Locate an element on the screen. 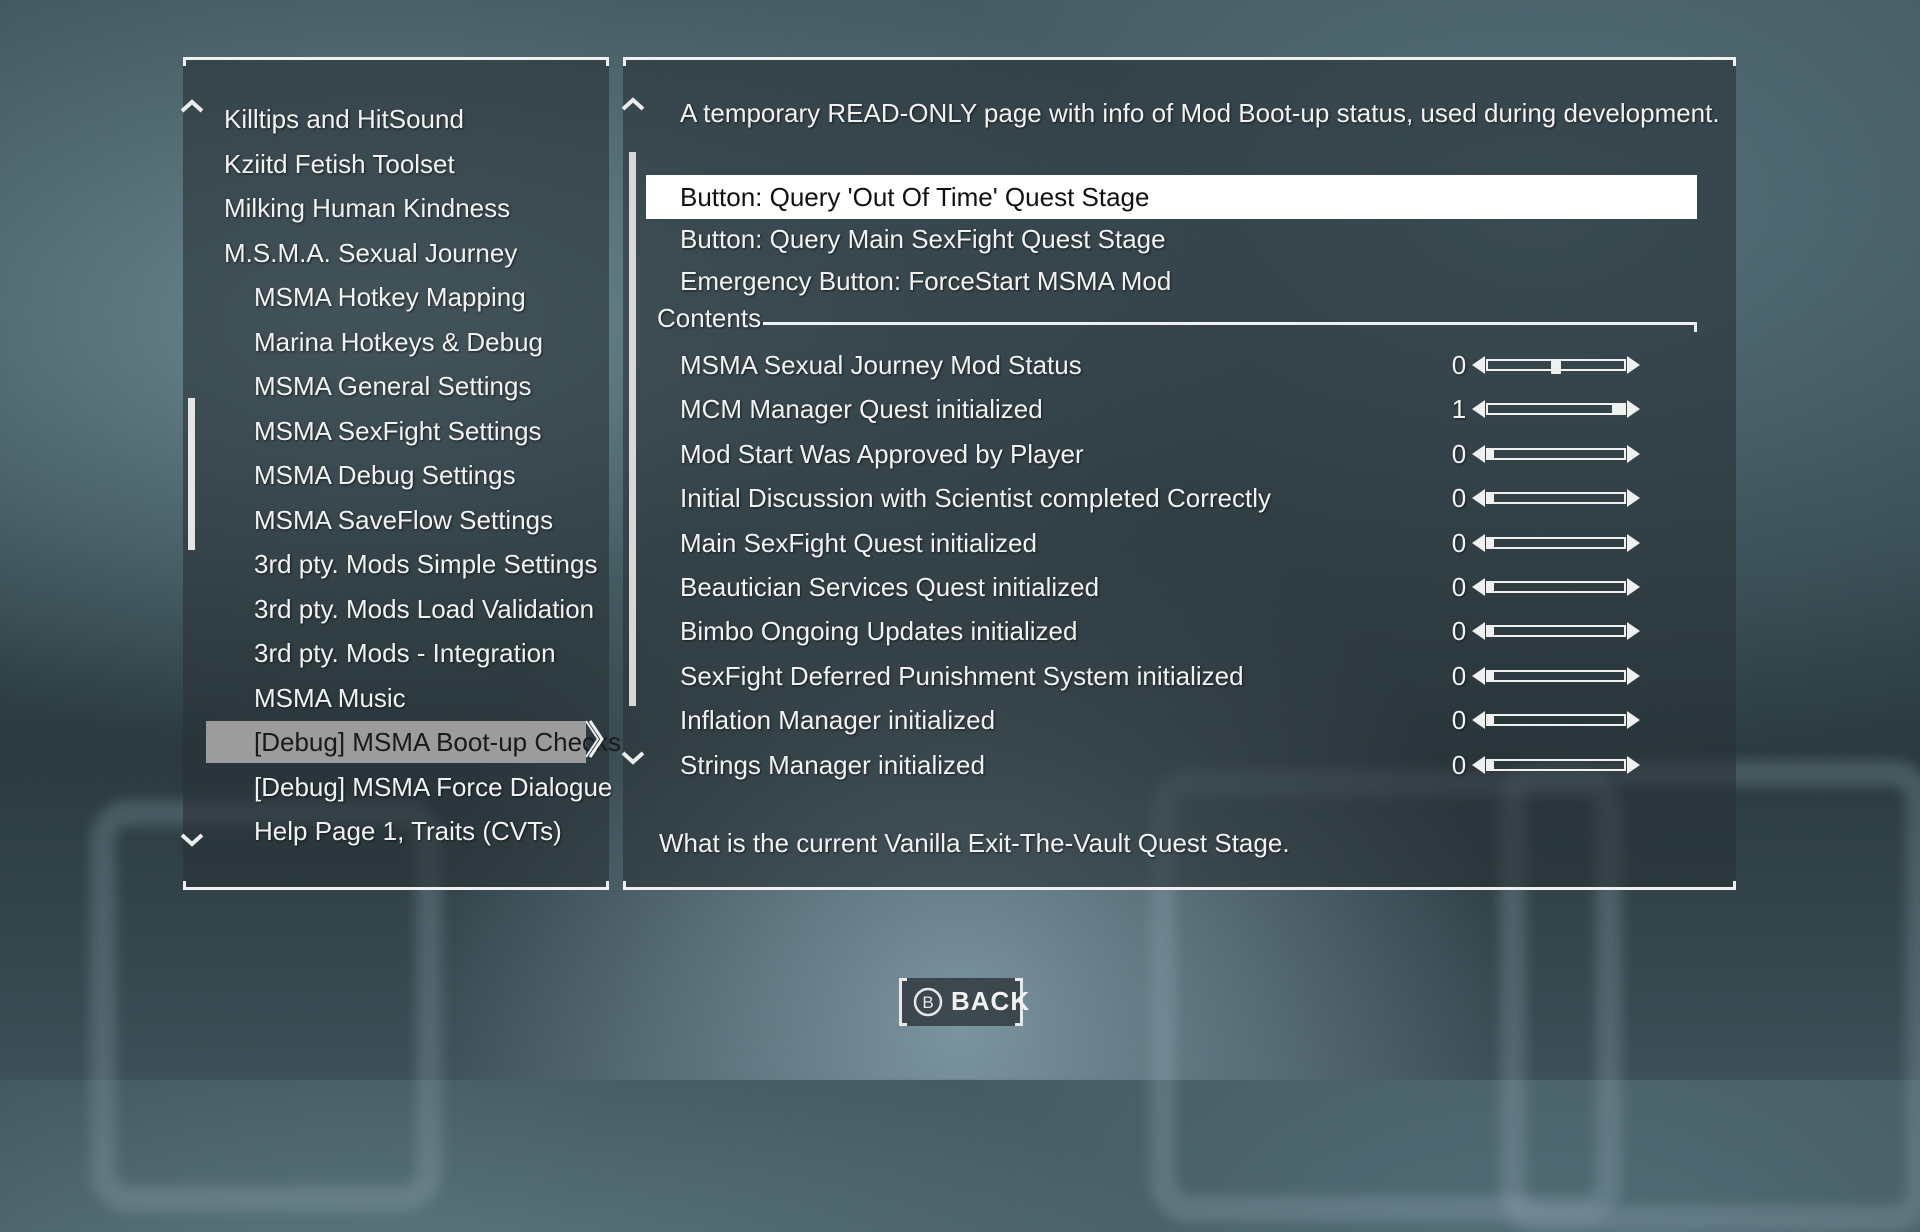  query-sexfight-stage-button: Button: Query Main SexFight Quest Stage is located at coordinates (923, 239).